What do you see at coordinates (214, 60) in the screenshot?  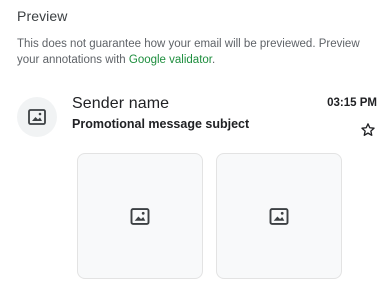 I see `disclaimer-suffix: .` at bounding box center [214, 60].